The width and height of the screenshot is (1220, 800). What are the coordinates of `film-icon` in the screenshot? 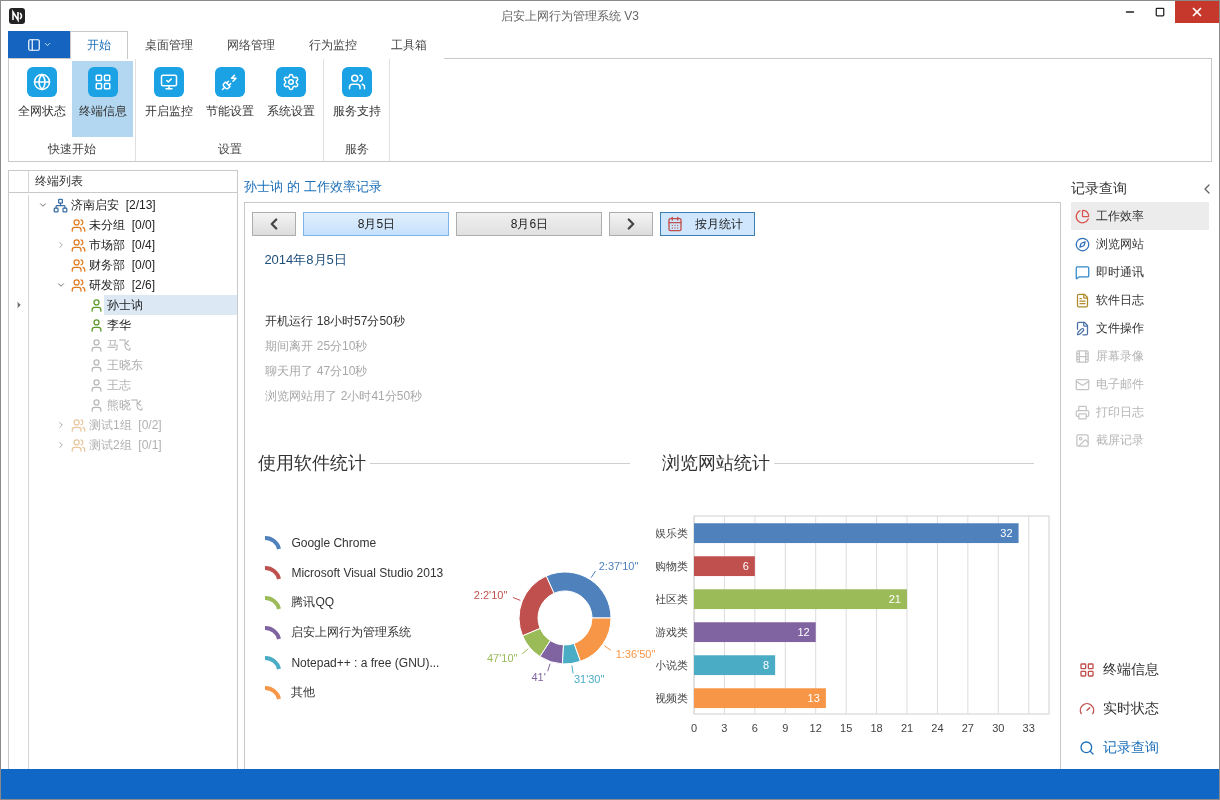 It's located at (1083, 356).